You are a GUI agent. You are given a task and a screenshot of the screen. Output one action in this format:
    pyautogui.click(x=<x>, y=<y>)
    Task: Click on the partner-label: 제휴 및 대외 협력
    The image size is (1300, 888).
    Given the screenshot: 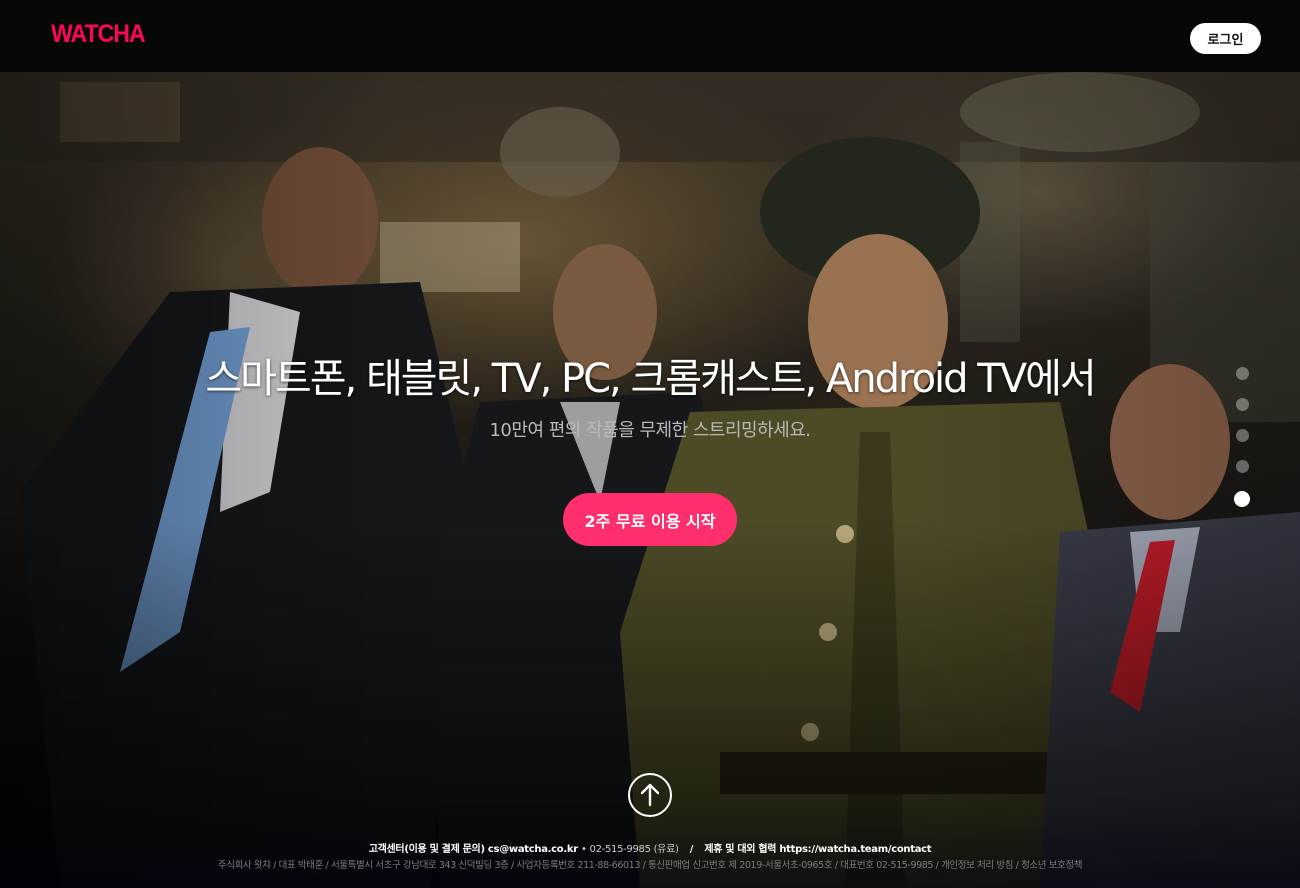 What is the action you would take?
    pyautogui.click(x=740, y=849)
    